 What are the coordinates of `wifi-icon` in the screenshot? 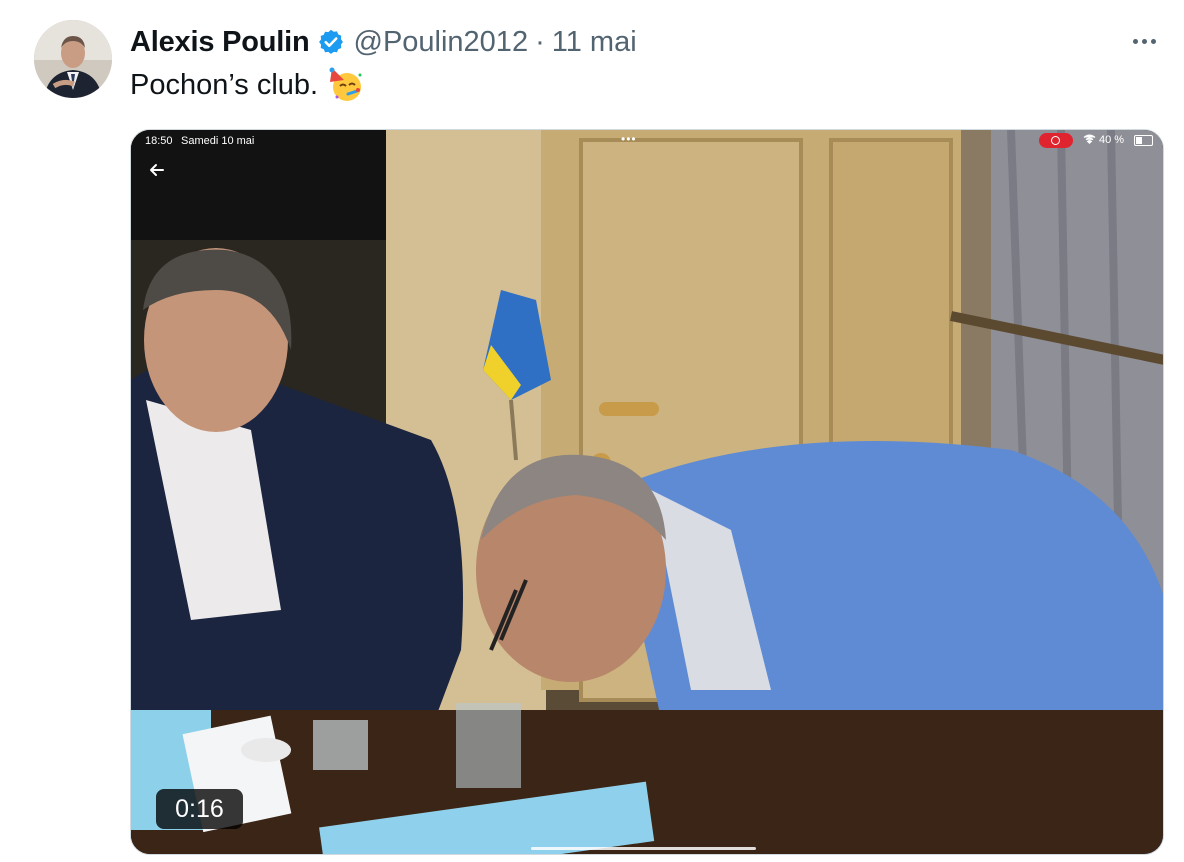 It's located at (1089, 140).